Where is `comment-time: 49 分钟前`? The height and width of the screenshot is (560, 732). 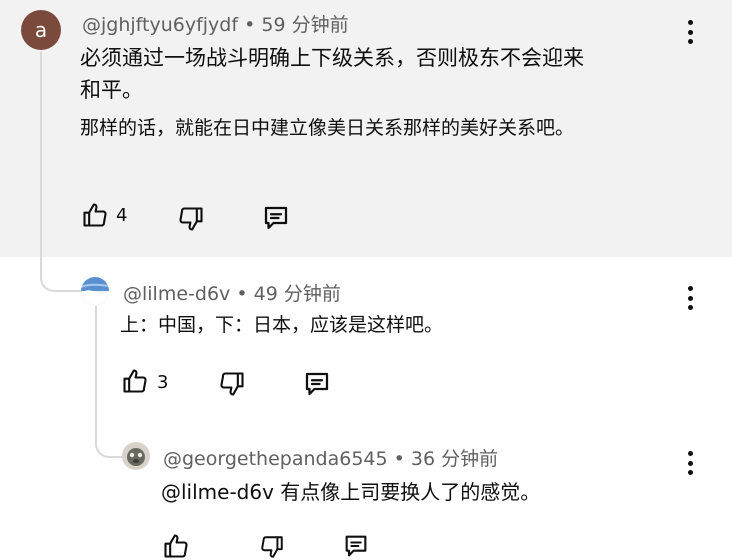
comment-time: 49 分钟前 is located at coordinates (297, 294).